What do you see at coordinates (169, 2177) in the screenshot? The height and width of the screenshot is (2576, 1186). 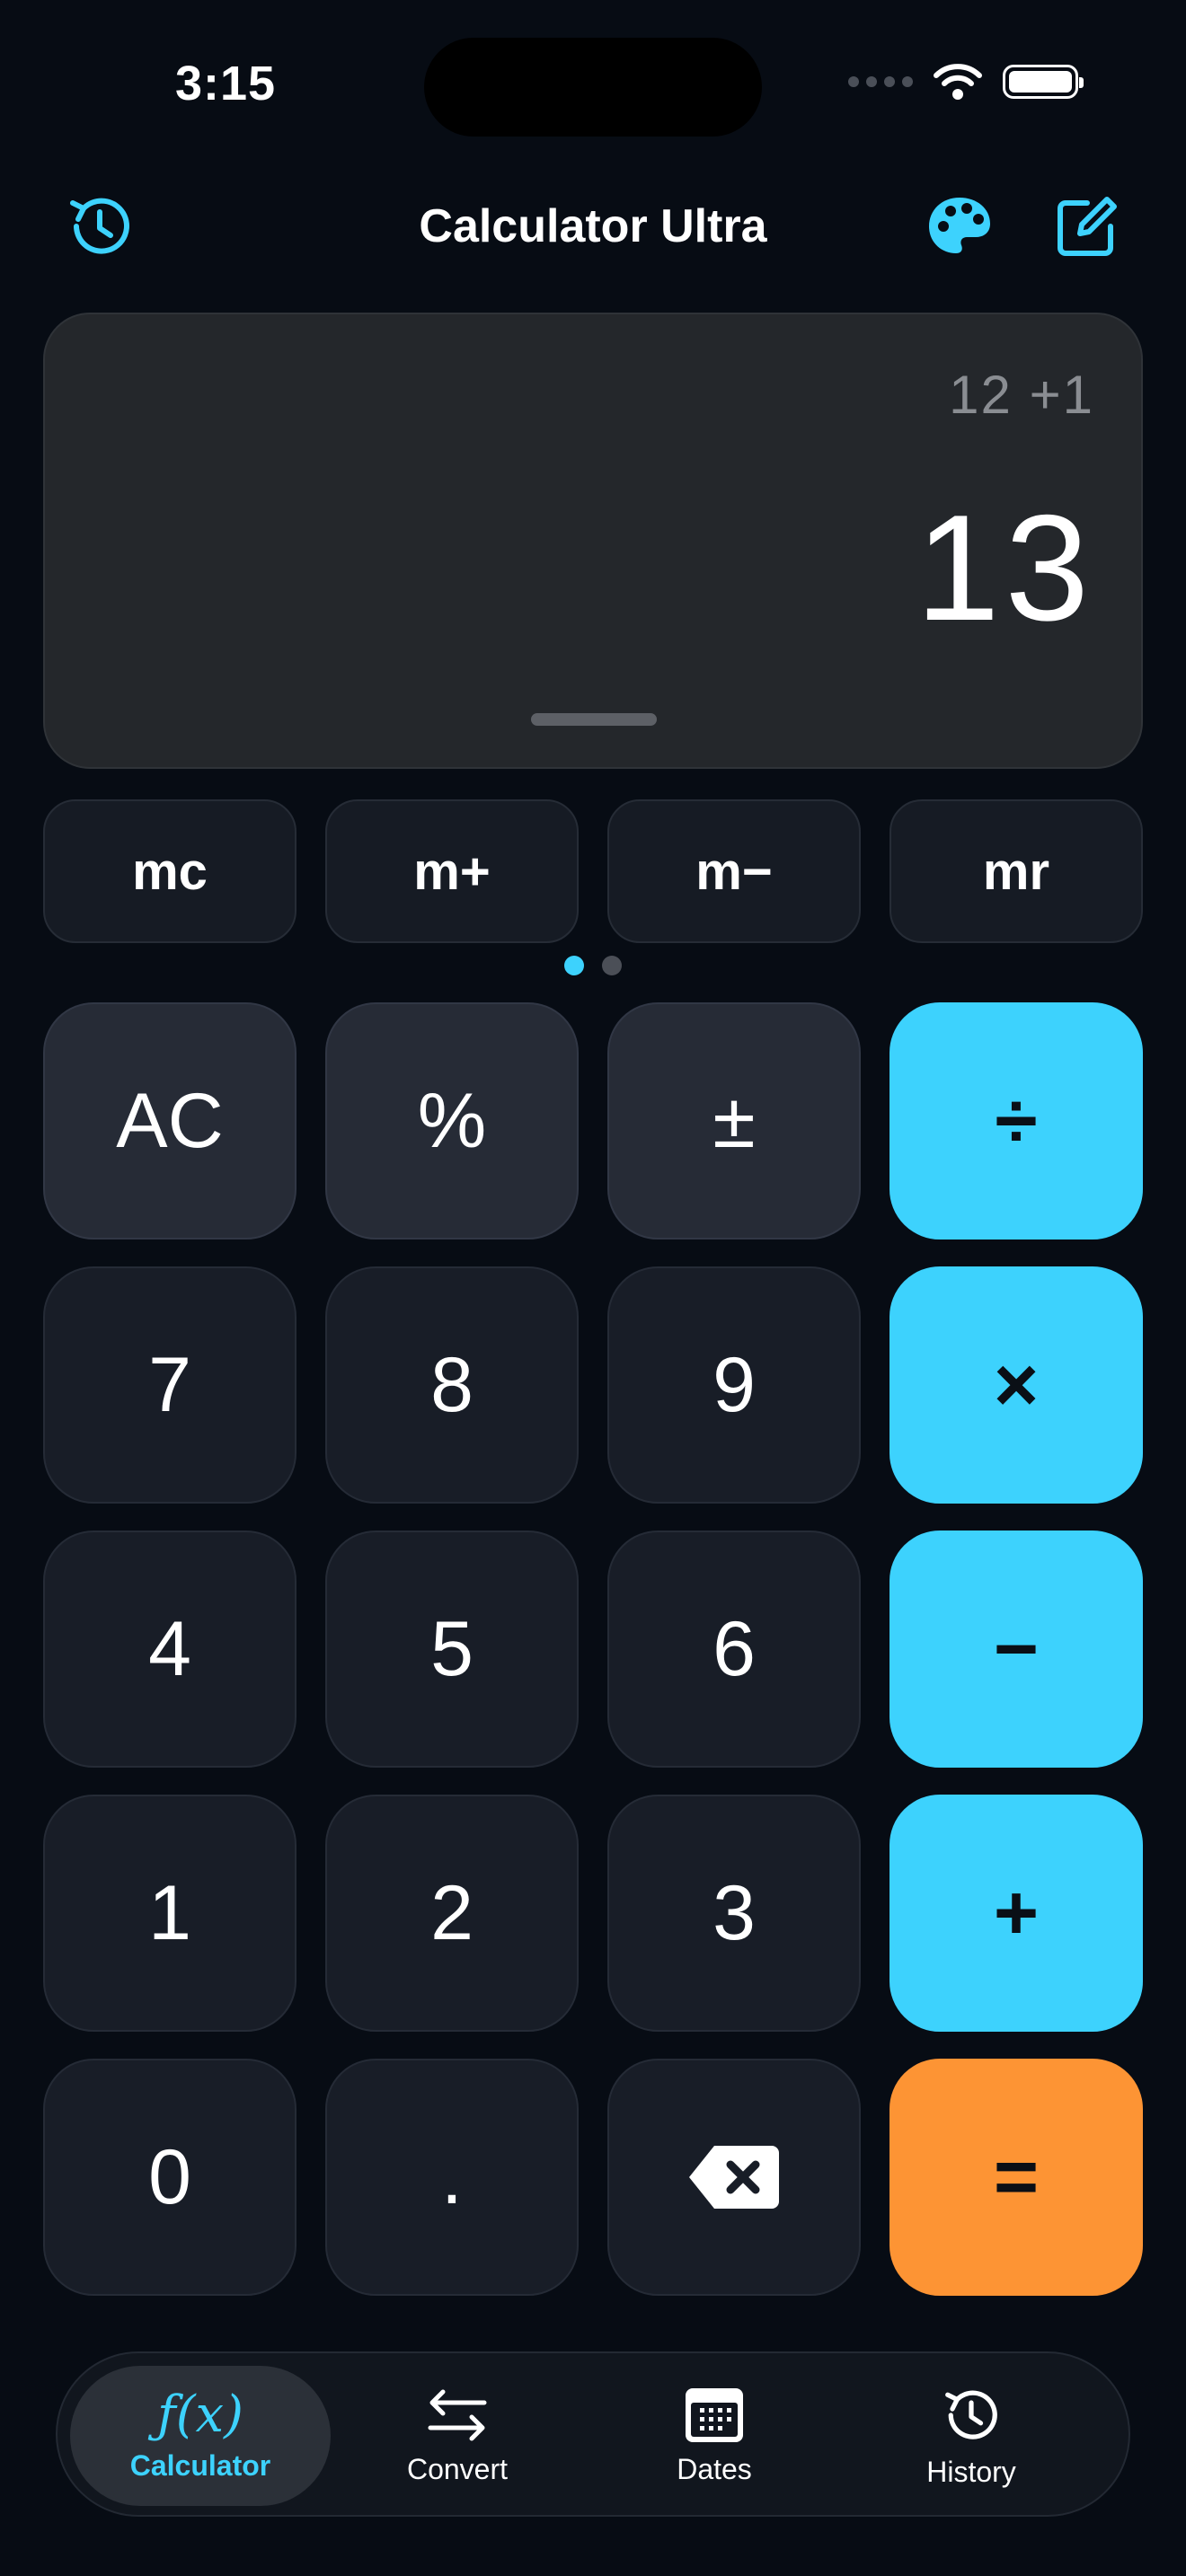 I see `digit-0-button: 0` at bounding box center [169, 2177].